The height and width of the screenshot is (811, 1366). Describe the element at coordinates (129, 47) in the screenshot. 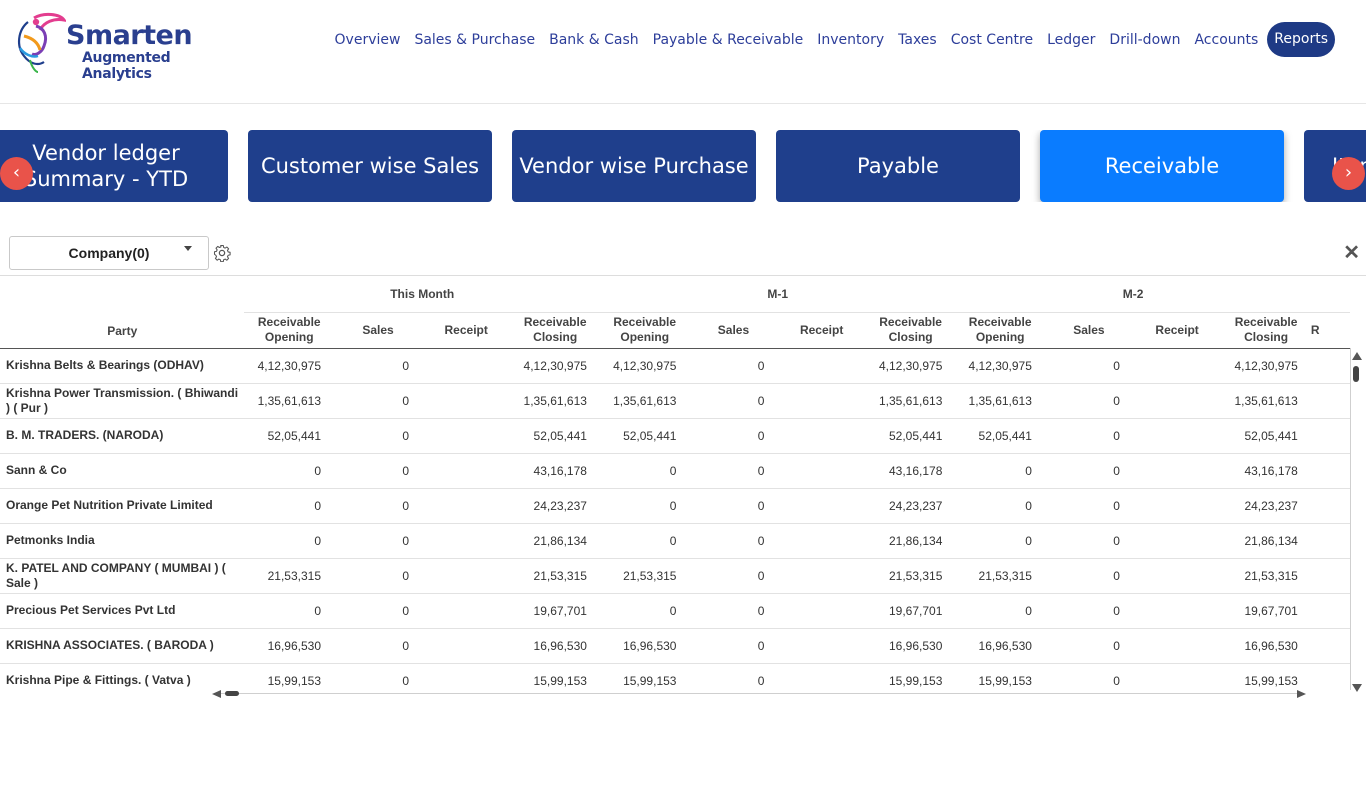

I see `smarten-logo: Smarten Augmented Analytics` at that location.